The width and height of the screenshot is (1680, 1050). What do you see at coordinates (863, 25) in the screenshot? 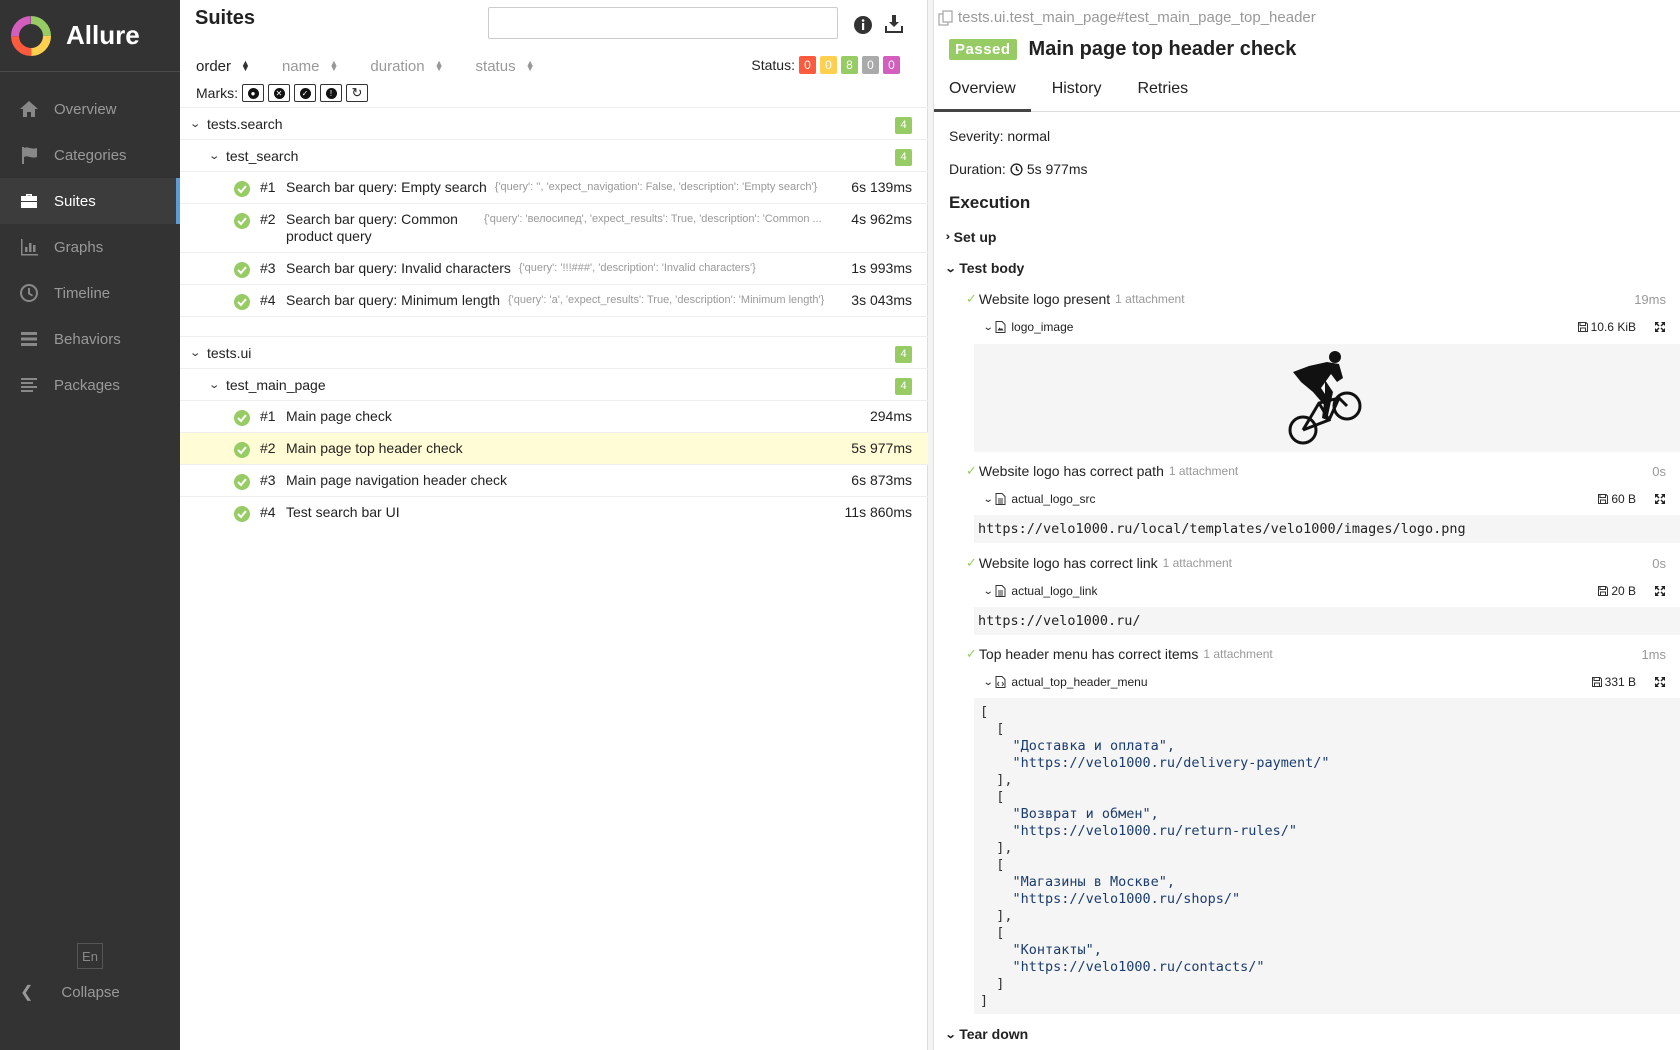
I see `info-icon` at bounding box center [863, 25].